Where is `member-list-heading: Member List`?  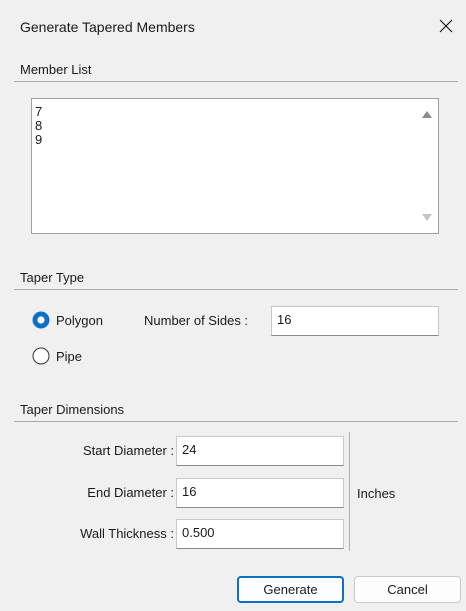
member-list-heading: Member List is located at coordinates (56, 69).